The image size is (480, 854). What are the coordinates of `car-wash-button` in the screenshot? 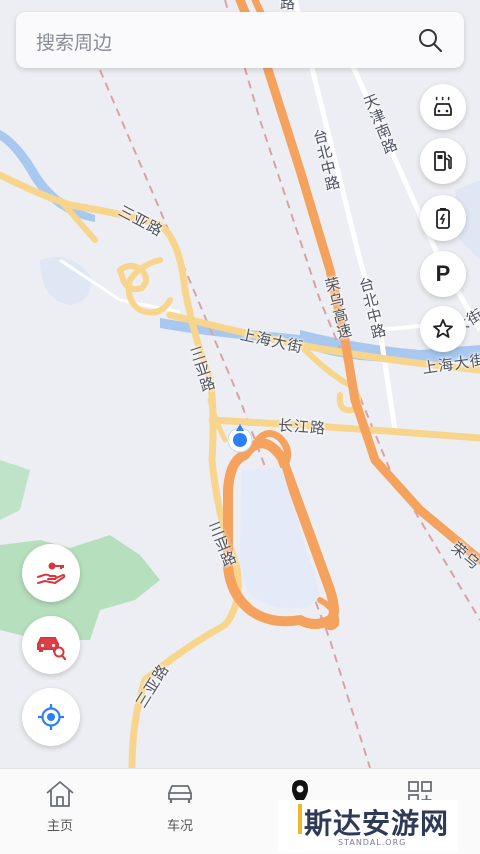 It's located at (443, 107).